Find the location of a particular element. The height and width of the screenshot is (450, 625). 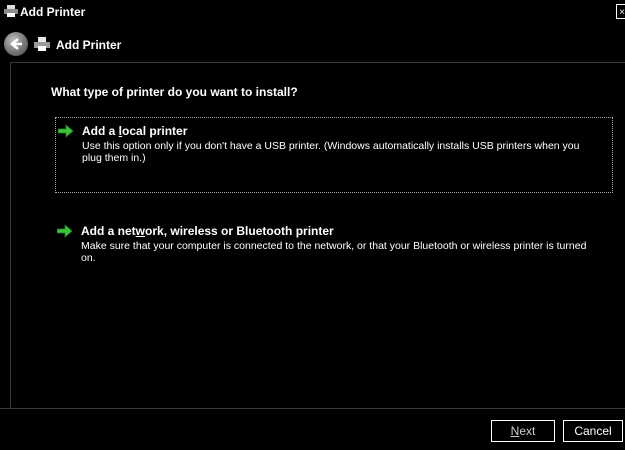

footer: Next Cancel is located at coordinates (312, 429).